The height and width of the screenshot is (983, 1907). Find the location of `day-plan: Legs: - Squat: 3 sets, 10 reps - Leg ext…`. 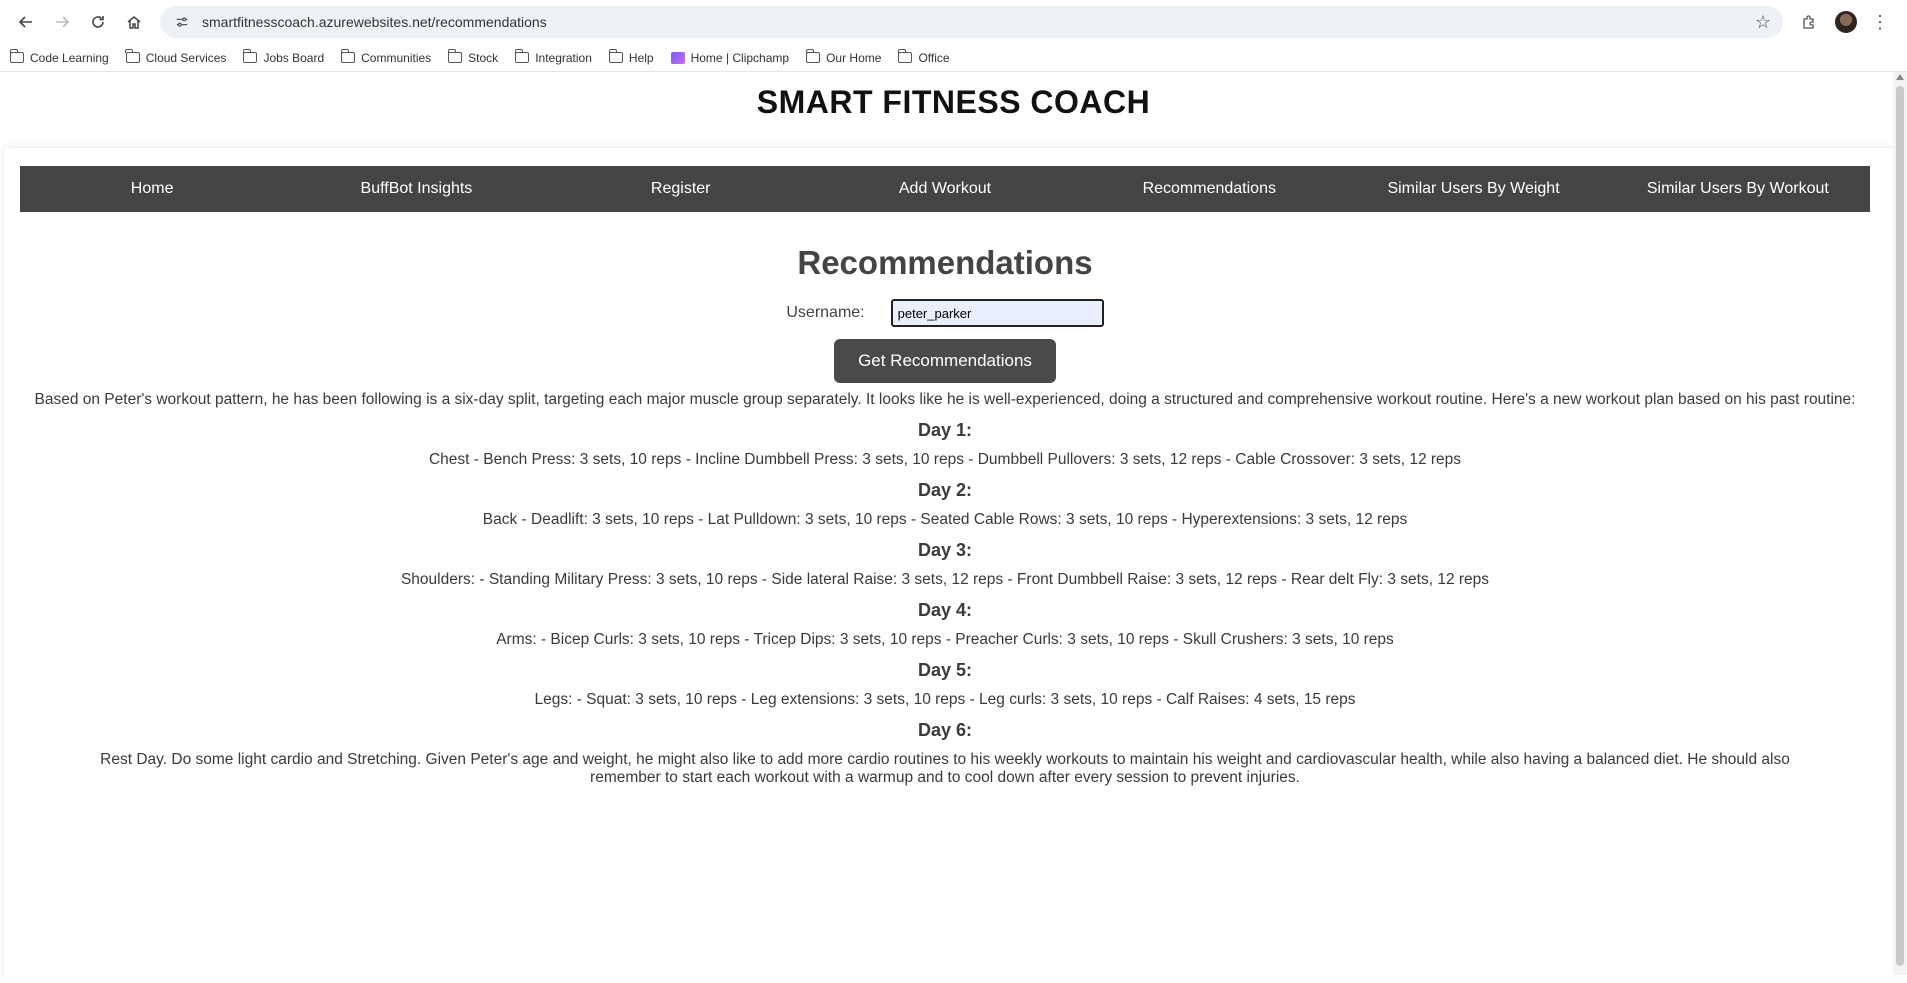

day-plan: Legs: - Squat: 3 sets, 10 reps - Leg ext… is located at coordinates (945, 699).